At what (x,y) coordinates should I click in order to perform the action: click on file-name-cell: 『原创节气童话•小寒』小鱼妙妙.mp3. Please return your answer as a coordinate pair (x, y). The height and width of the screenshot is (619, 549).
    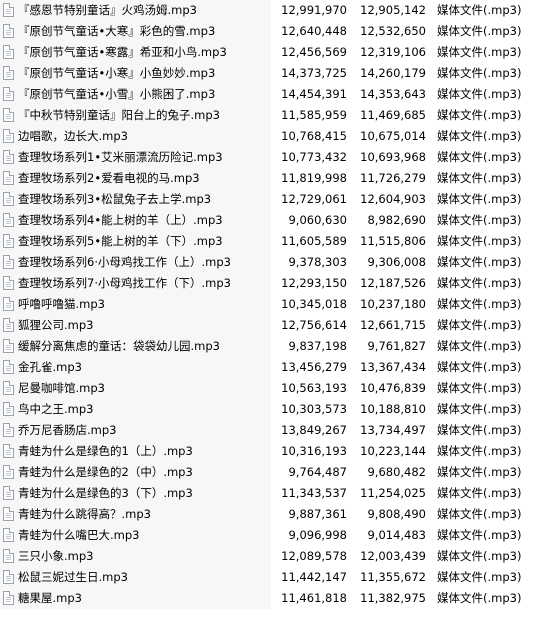
    Looking at the image, I should click on (135, 73).